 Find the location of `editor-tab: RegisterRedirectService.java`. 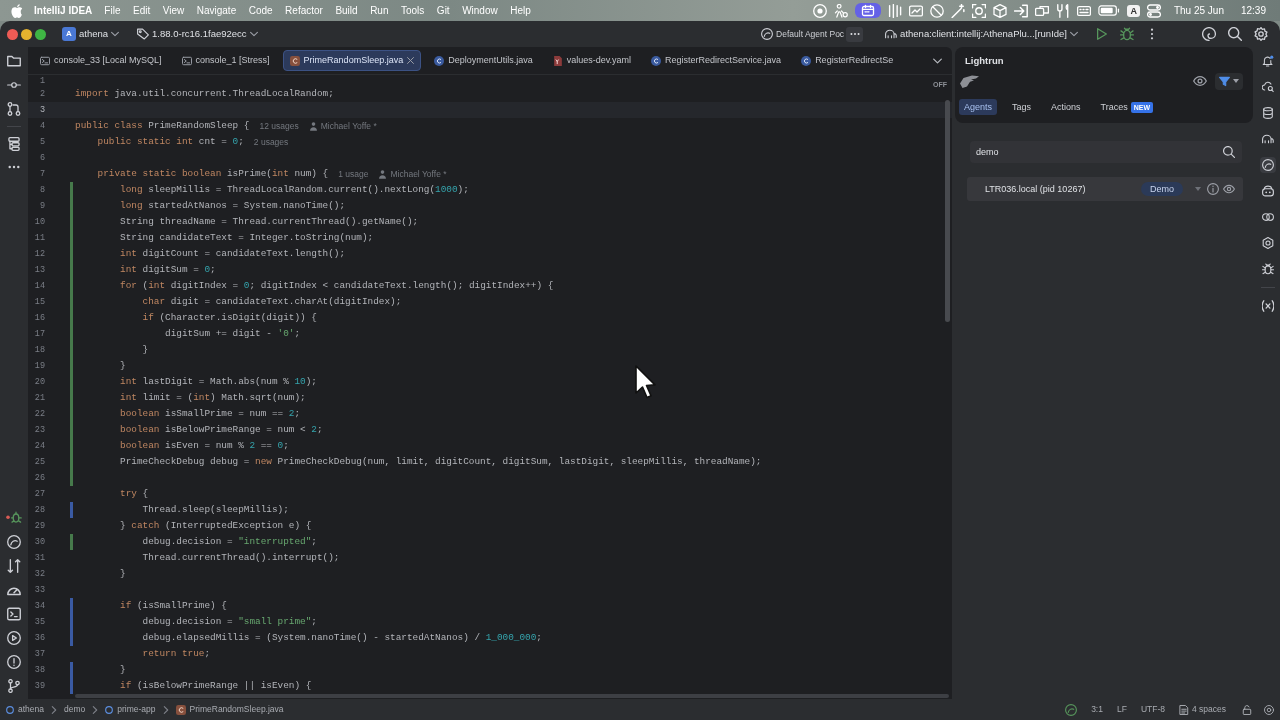

editor-tab: RegisterRedirectService.java is located at coordinates (716, 60).